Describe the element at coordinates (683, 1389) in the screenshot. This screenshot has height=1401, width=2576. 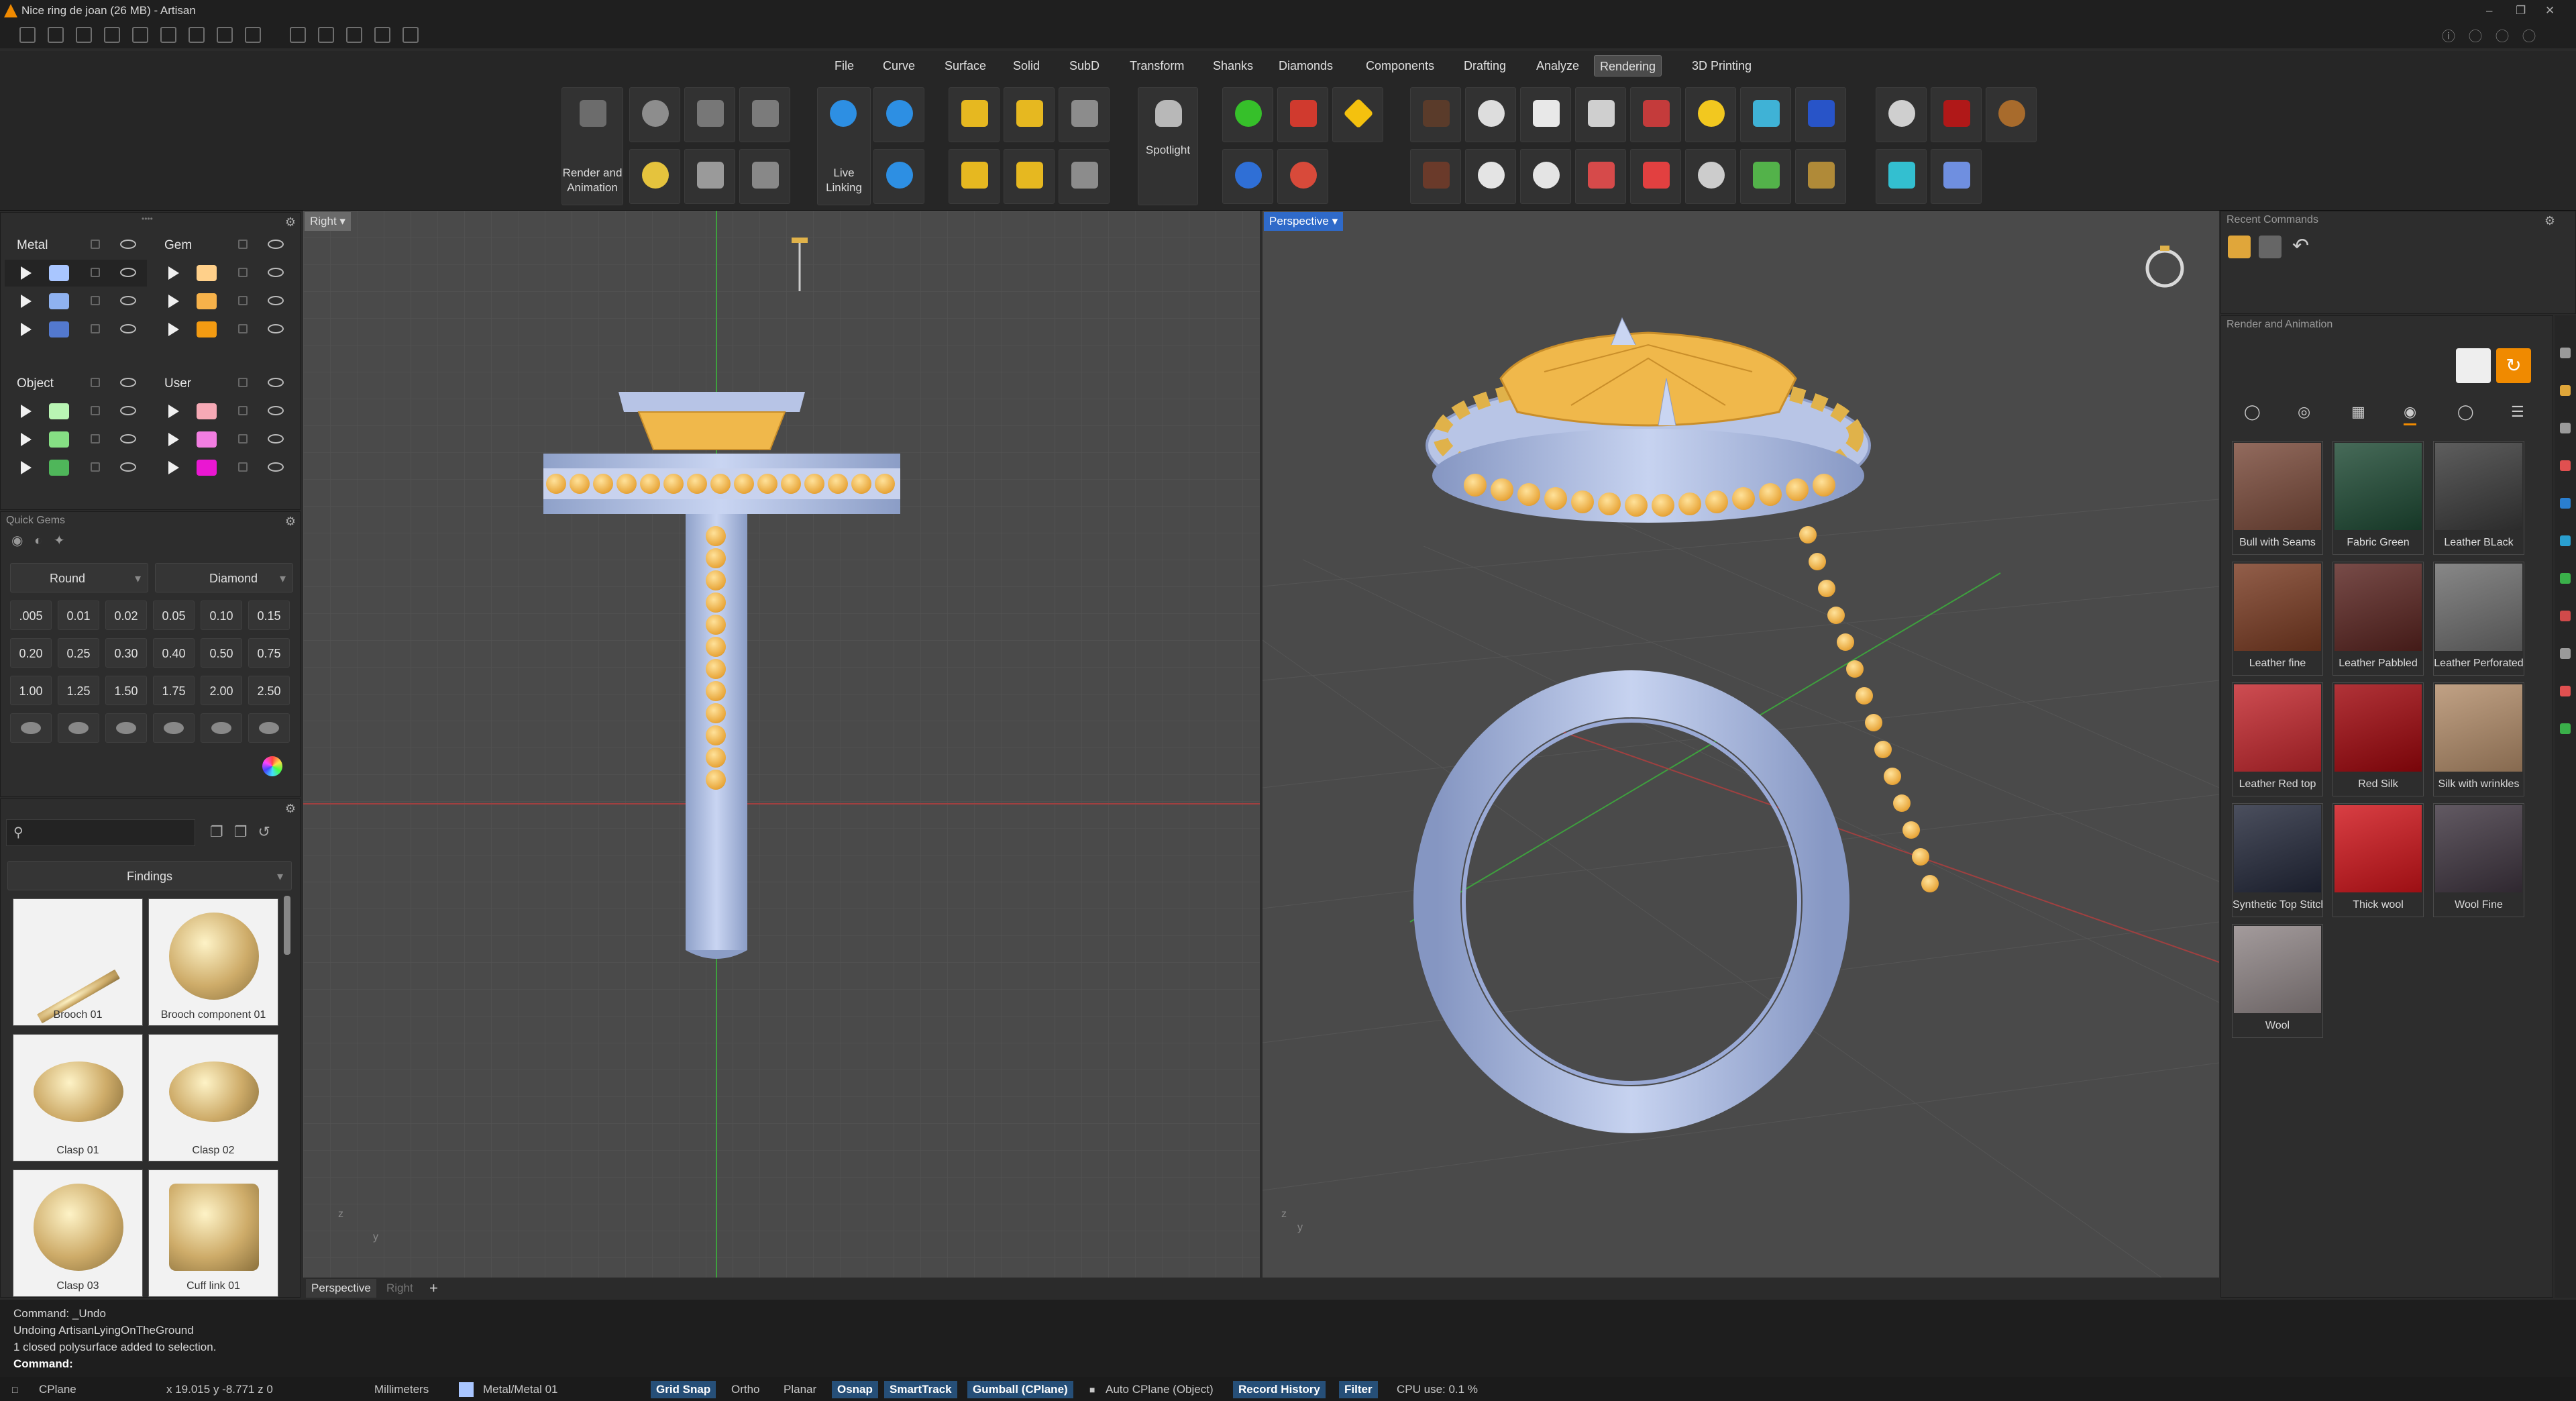
I see `grid-snap-toggle: Grid Snap` at that location.